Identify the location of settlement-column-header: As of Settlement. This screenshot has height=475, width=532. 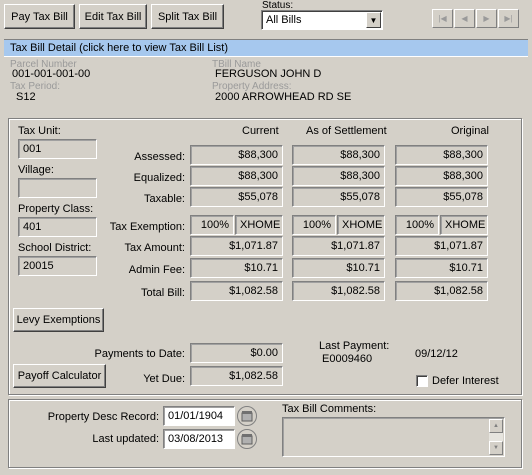
(346, 131).